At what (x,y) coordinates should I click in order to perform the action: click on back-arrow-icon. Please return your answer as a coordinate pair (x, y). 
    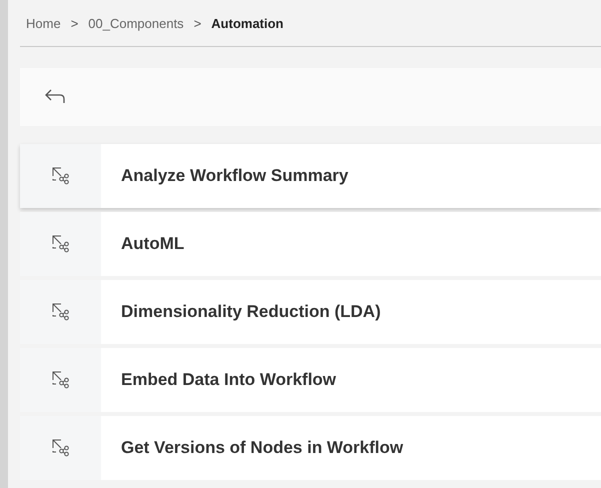
    Looking at the image, I should click on (55, 97).